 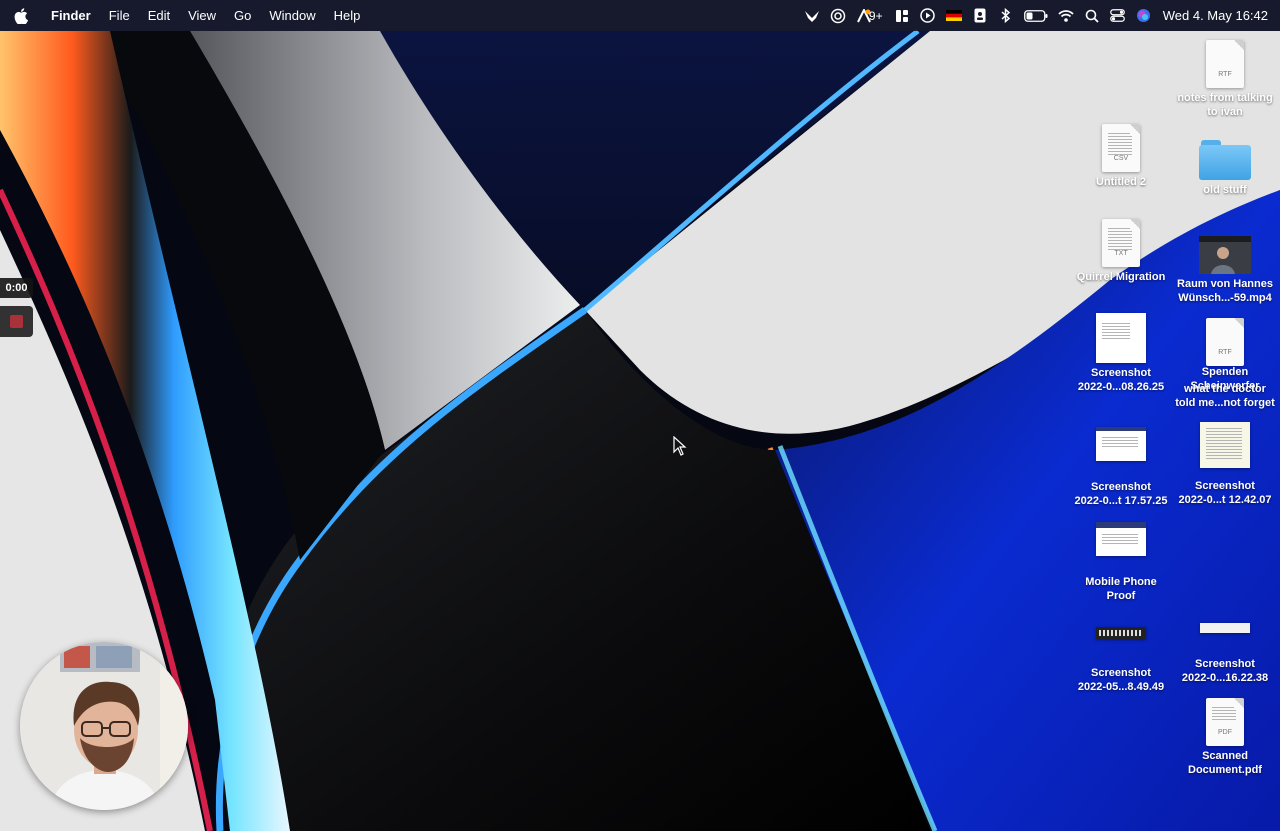 I want to click on desktop-file-notes-from-talking-to-ivan: RTF notes from talking to ivan, so click(x=1225, y=79).